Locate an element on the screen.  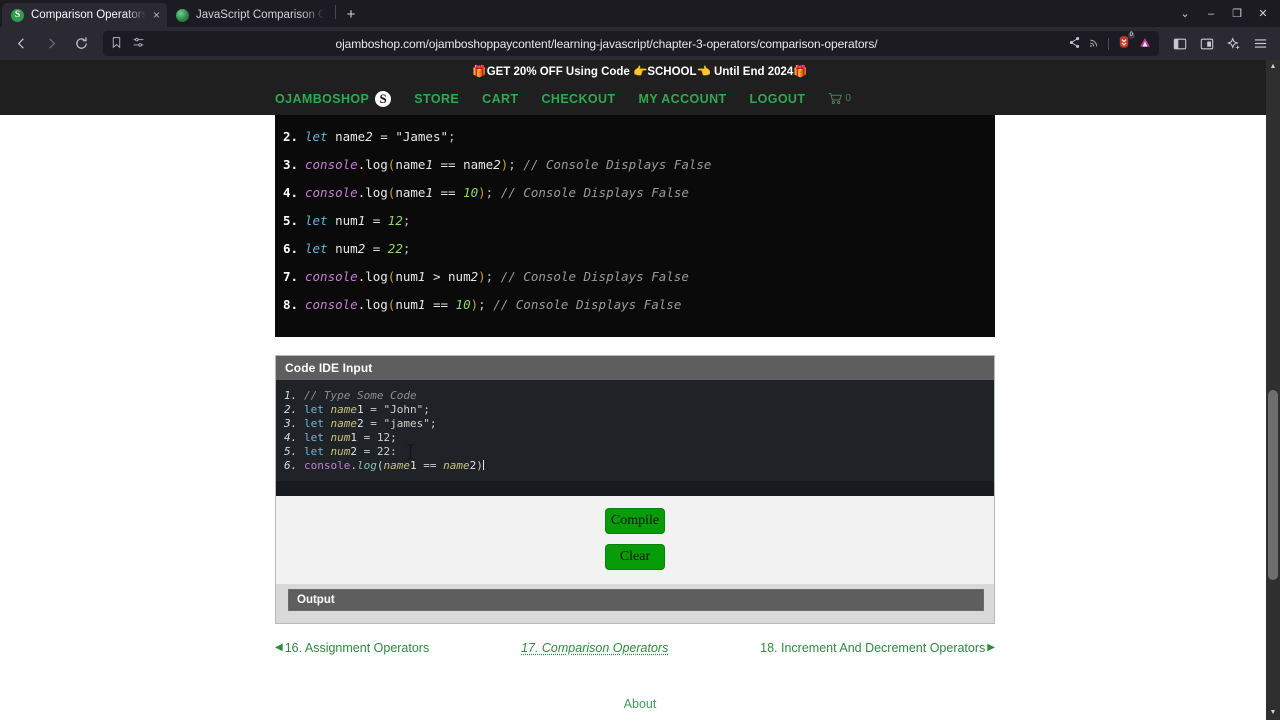
code-line: 4. let num1 = 12; is located at coordinates (635, 438).